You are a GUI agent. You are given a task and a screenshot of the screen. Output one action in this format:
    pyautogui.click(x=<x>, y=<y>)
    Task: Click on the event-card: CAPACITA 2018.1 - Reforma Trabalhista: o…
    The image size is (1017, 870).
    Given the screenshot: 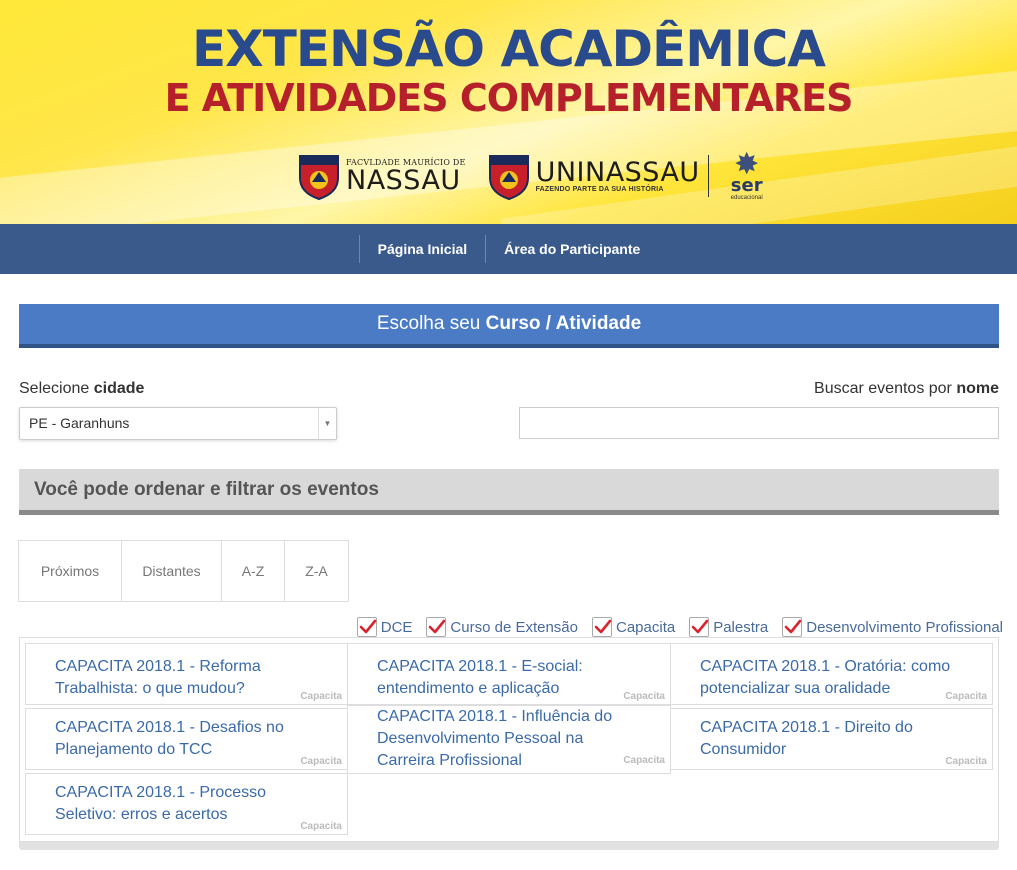 What is the action you would take?
    pyautogui.click(x=186, y=674)
    